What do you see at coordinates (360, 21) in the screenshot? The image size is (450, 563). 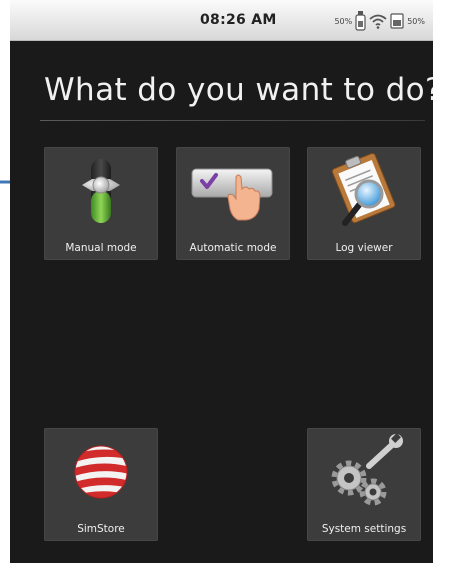 I see `usb-stick-icon` at bounding box center [360, 21].